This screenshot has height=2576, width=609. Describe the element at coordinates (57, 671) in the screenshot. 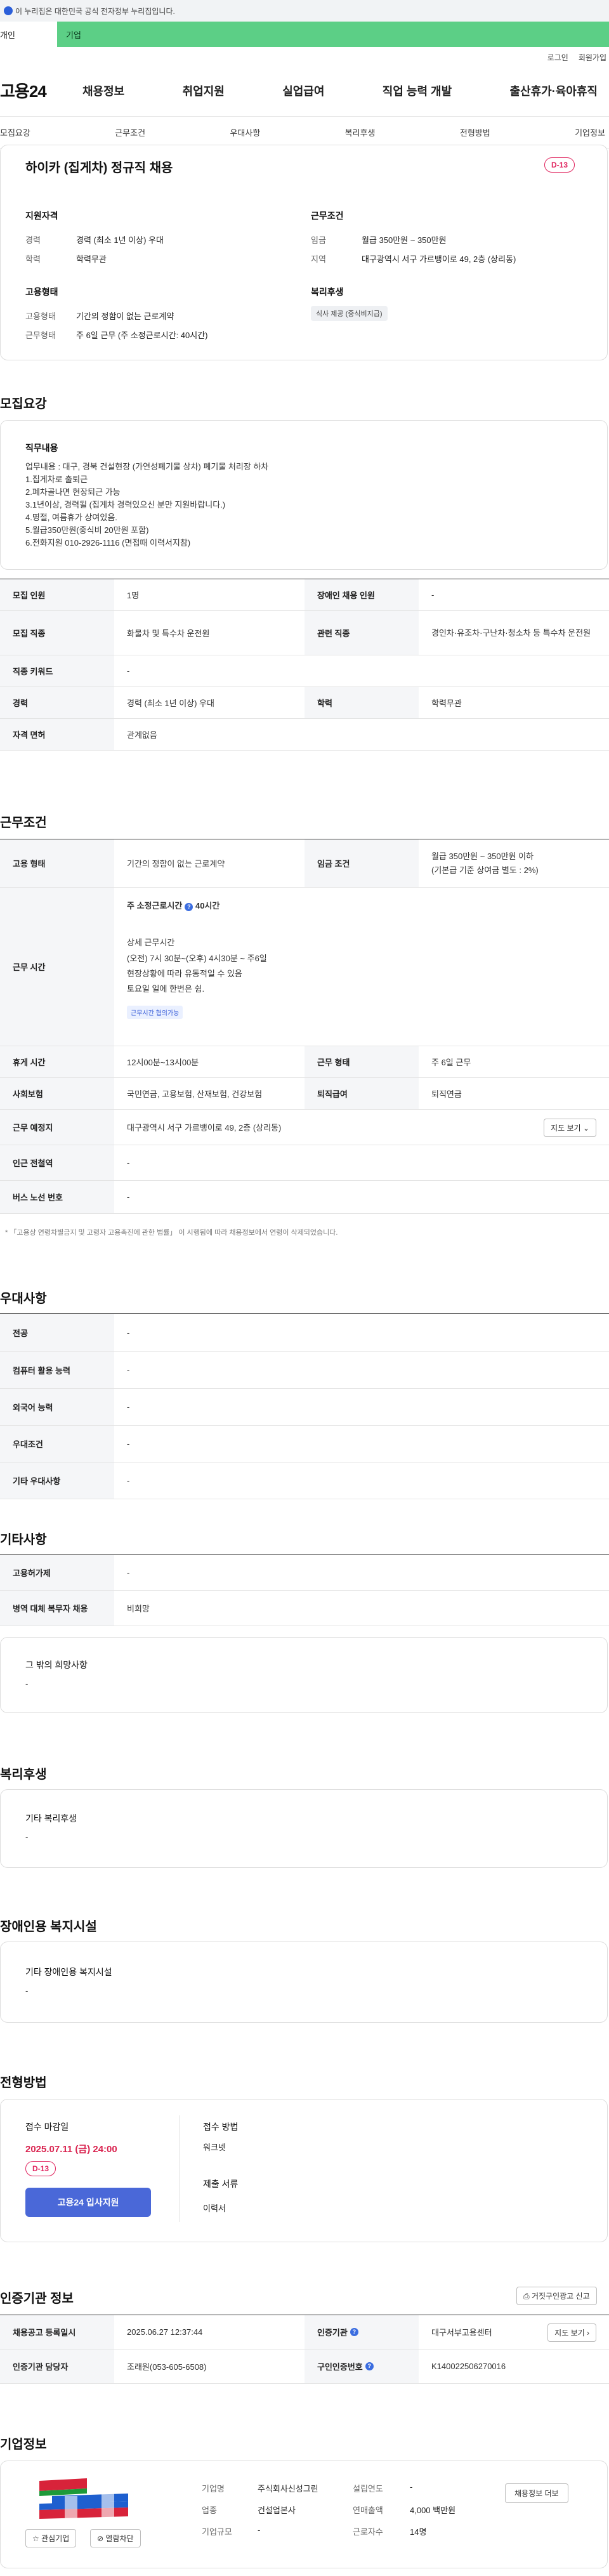

I see `row-header: 직종 키워드` at that location.